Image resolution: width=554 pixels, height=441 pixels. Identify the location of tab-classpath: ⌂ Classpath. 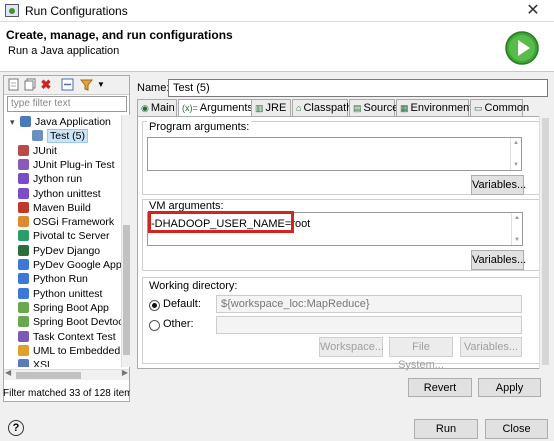
(322, 107).